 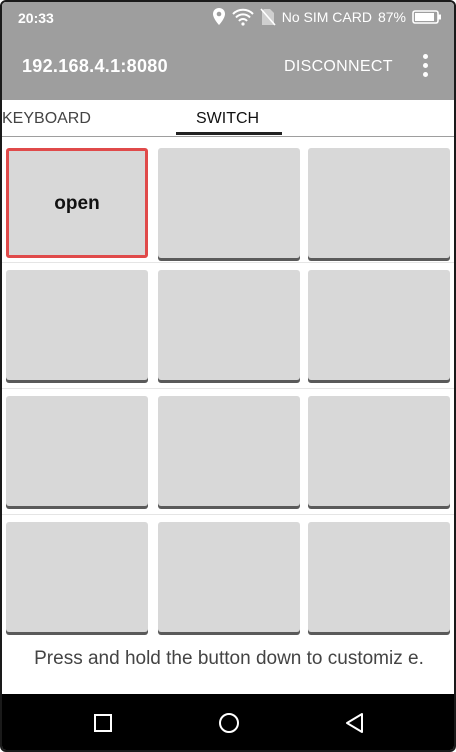 I want to click on more-vert-icon, so click(x=425, y=67).